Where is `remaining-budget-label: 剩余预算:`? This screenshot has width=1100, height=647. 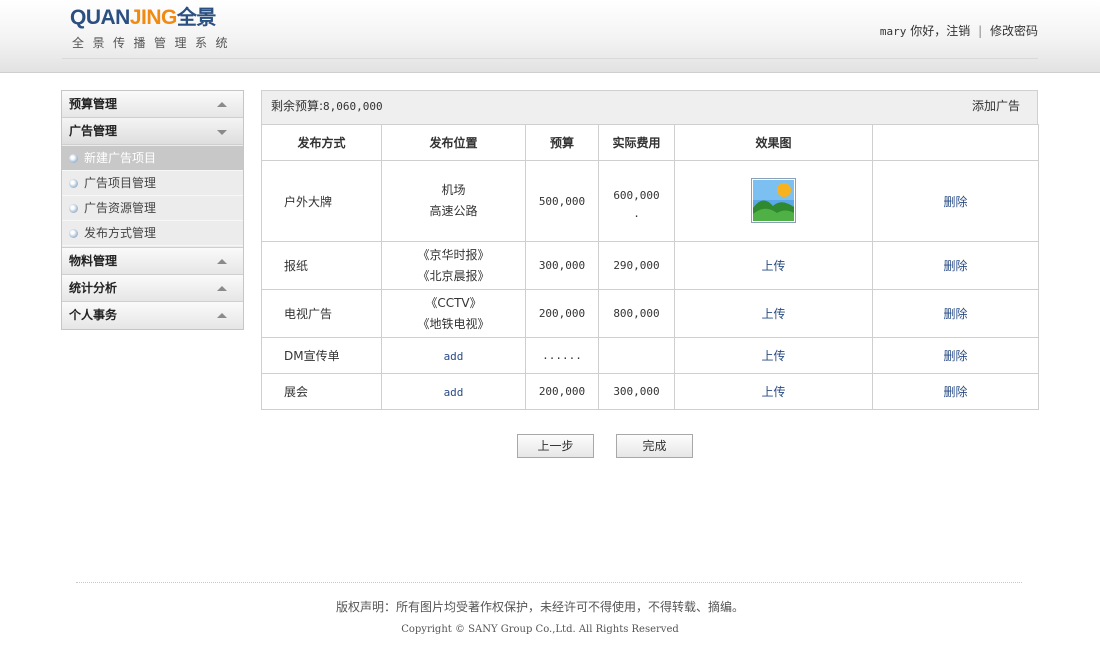
remaining-budget-label: 剩余预算: is located at coordinates (297, 106).